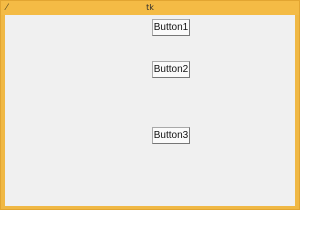 The width and height of the screenshot is (320, 240). What do you see at coordinates (171, 27) in the screenshot?
I see `button1: Button1` at bounding box center [171, 27].